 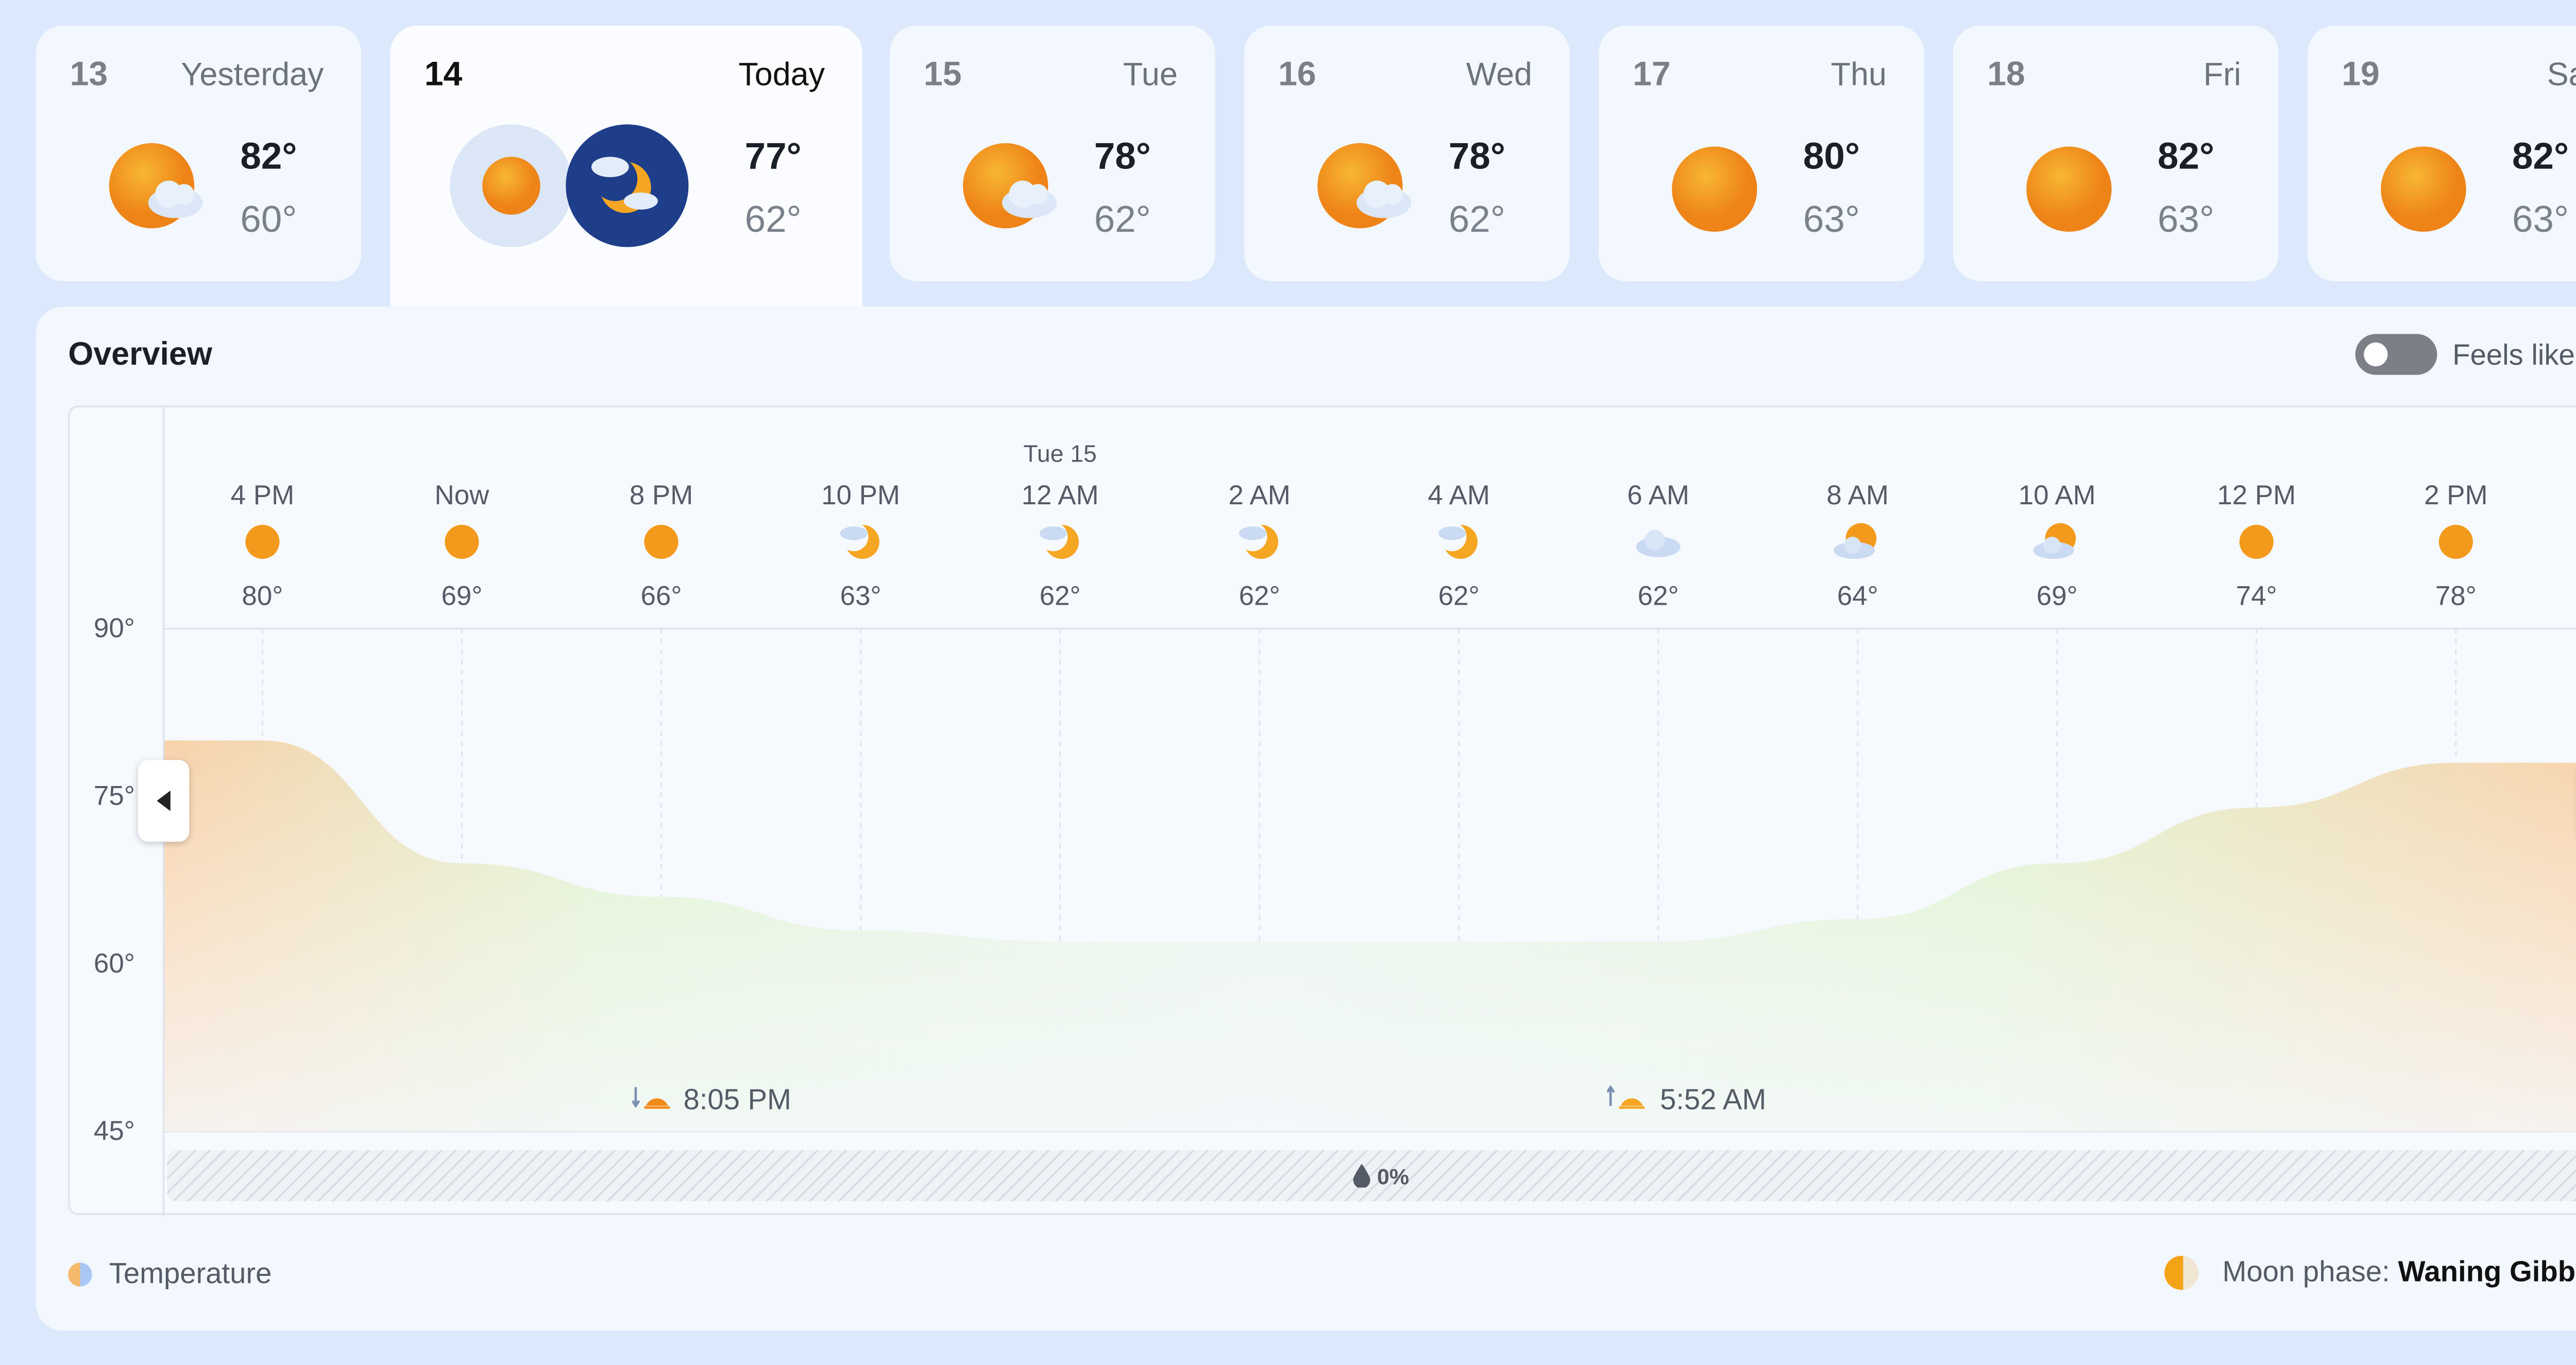 What do you see at coordinates (114, 1131) in the screenshot?
I see `y-tick-label: 45°` at bounding box center [114, 1131].